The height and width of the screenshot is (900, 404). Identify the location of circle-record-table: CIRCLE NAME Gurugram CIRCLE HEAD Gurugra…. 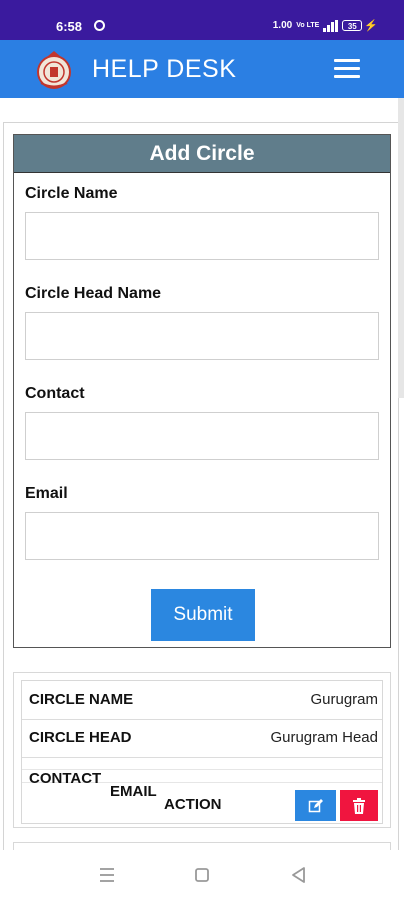
(202, 752).